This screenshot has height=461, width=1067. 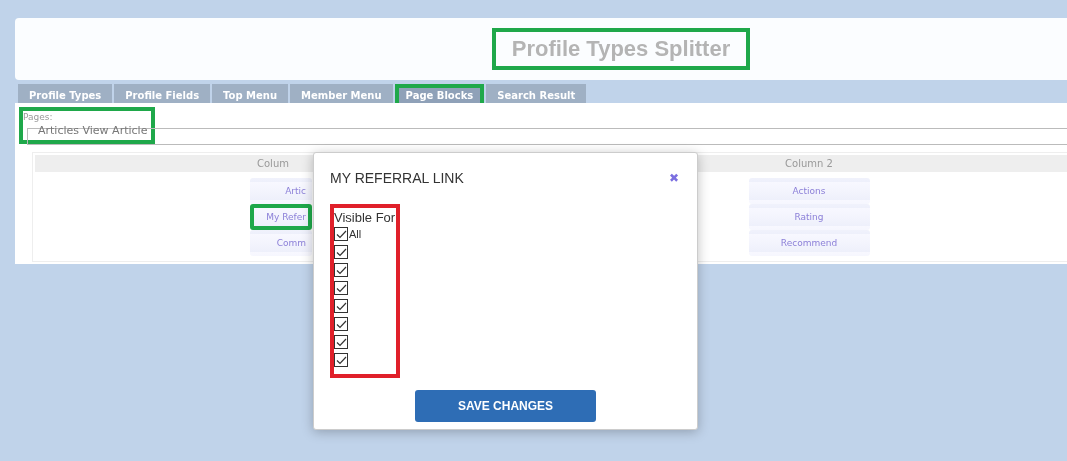 What do you see at coordinates (536, 93) in the screenshot?
I see `tab: Search Result` at bounding box center [536, 93].